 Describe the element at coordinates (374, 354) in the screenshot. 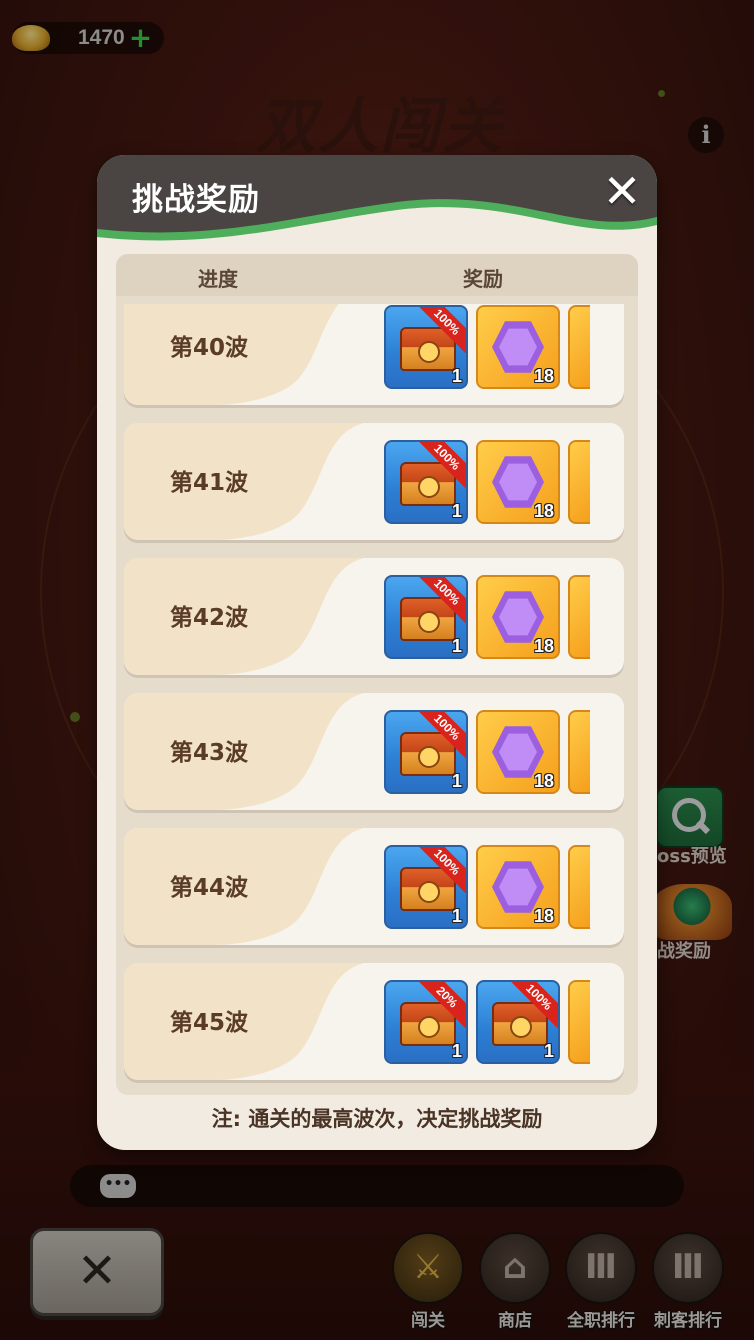

I see `table-row: 第40波 100% 1 18` at that location.